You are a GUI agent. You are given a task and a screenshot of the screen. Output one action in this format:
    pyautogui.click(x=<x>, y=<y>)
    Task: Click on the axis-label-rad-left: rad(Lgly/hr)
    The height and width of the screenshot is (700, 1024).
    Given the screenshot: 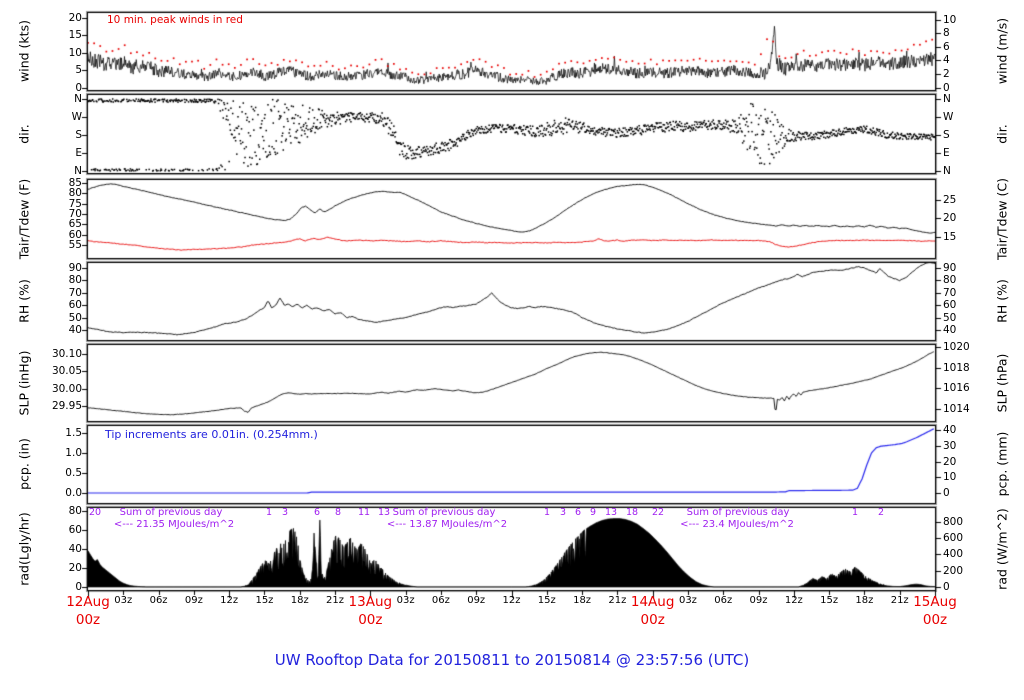 What is the action you would take?
    pyautogui.click(x=24, y=549)
    